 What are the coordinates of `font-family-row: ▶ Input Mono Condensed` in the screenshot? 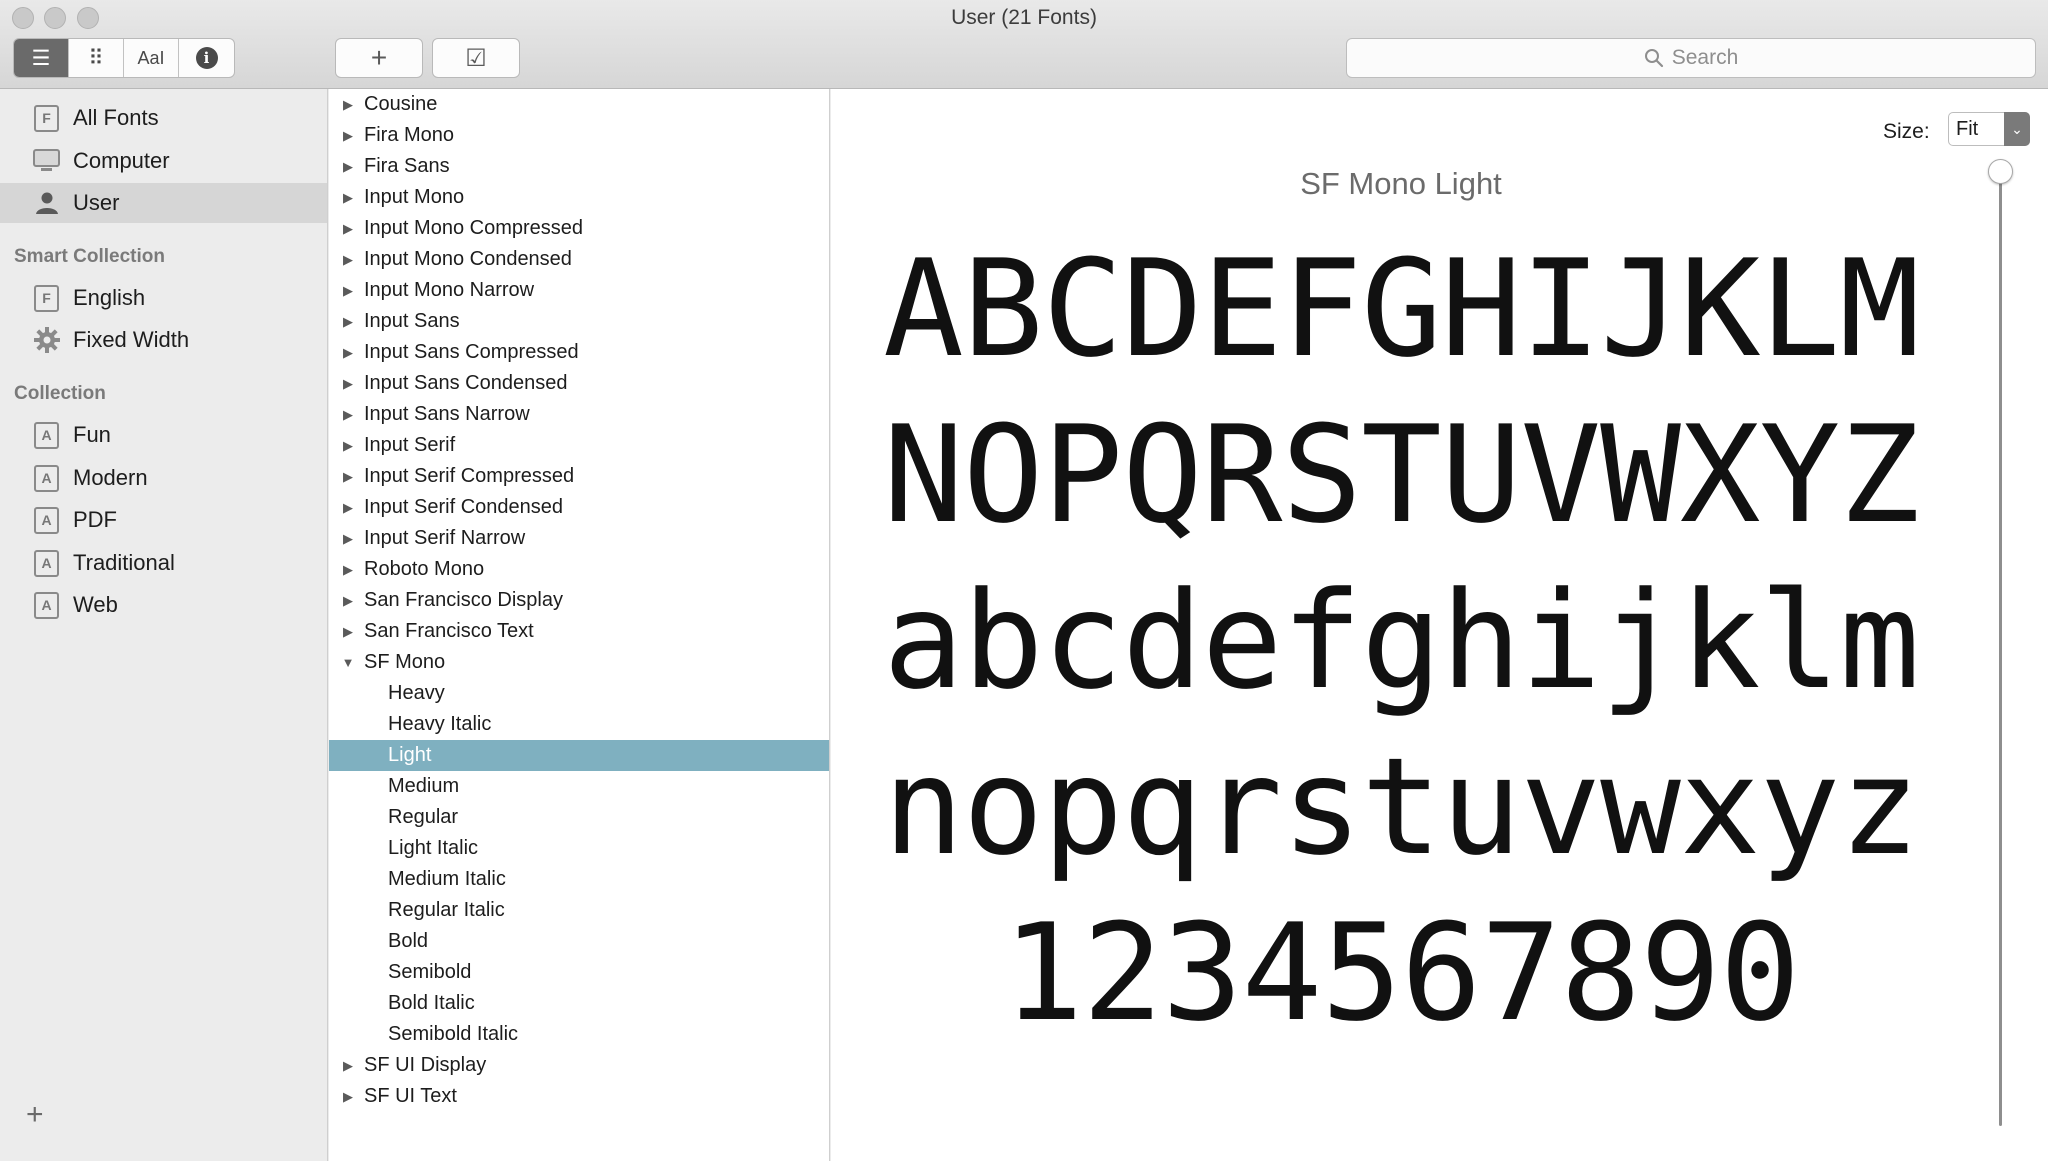 It's located at (579, 259).